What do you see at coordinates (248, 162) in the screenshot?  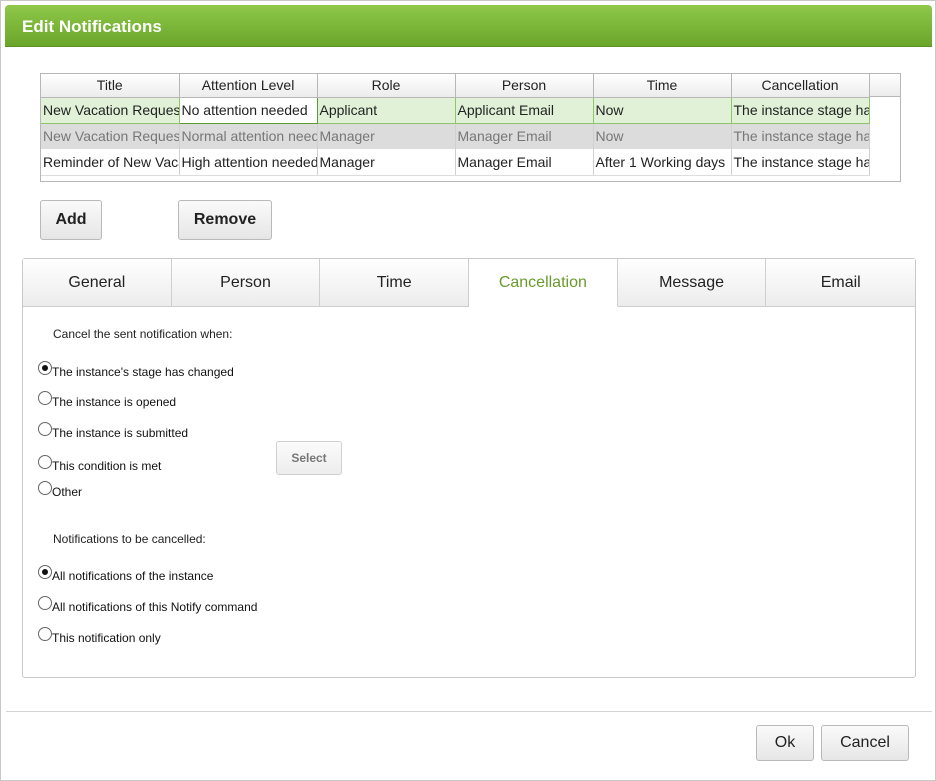 I see `cell-attention-level: High attention needed` at bounding box center [248, 162].